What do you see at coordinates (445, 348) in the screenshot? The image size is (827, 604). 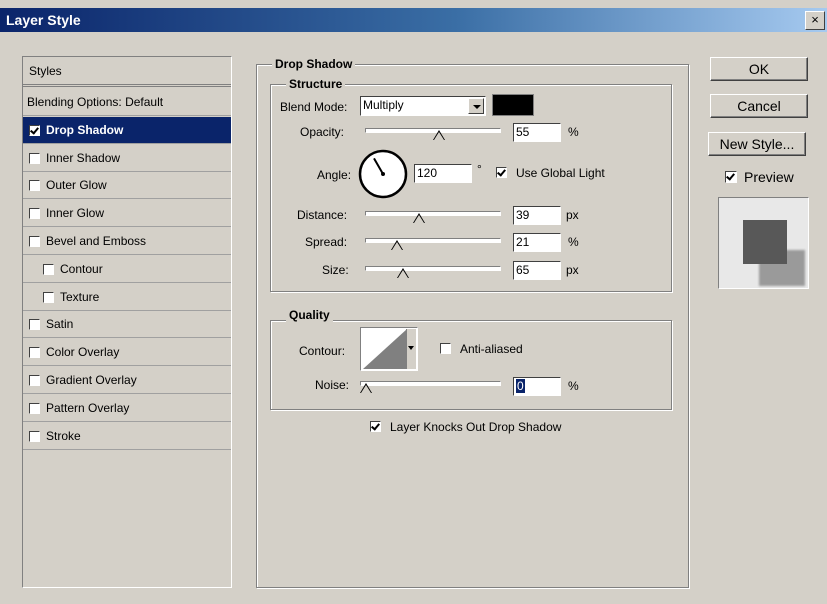 I see `anti-aliased-checkbox` at bounding box center [445, 348].